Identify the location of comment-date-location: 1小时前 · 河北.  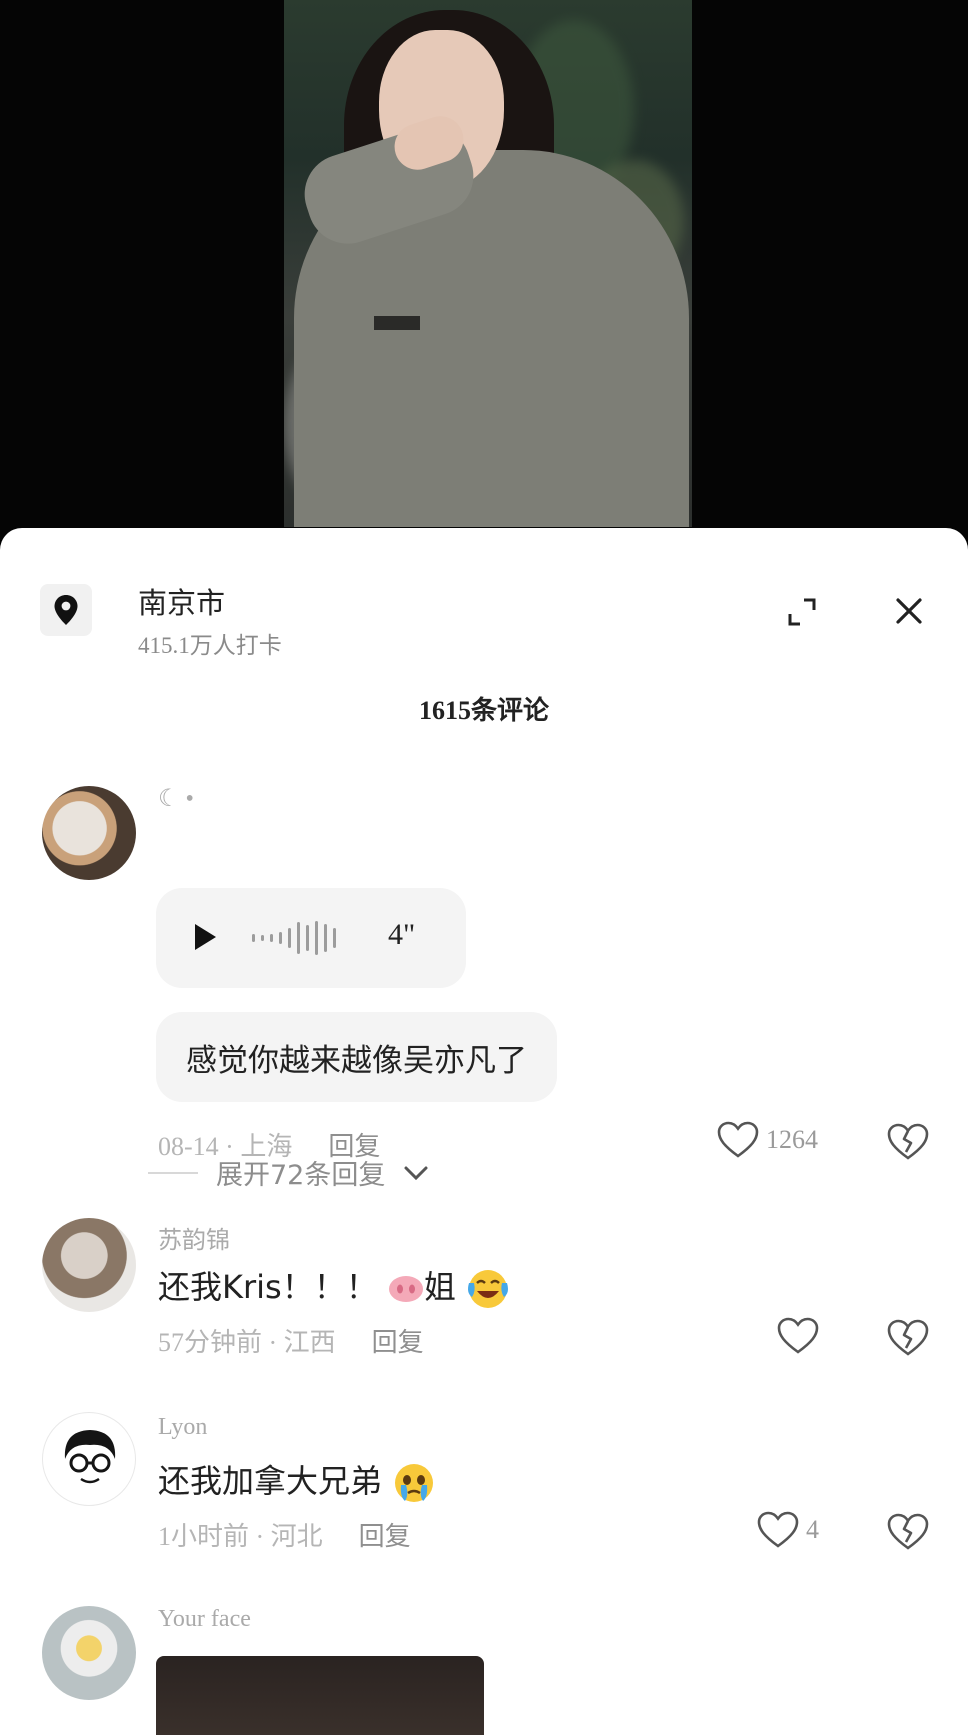
(240, 1536).